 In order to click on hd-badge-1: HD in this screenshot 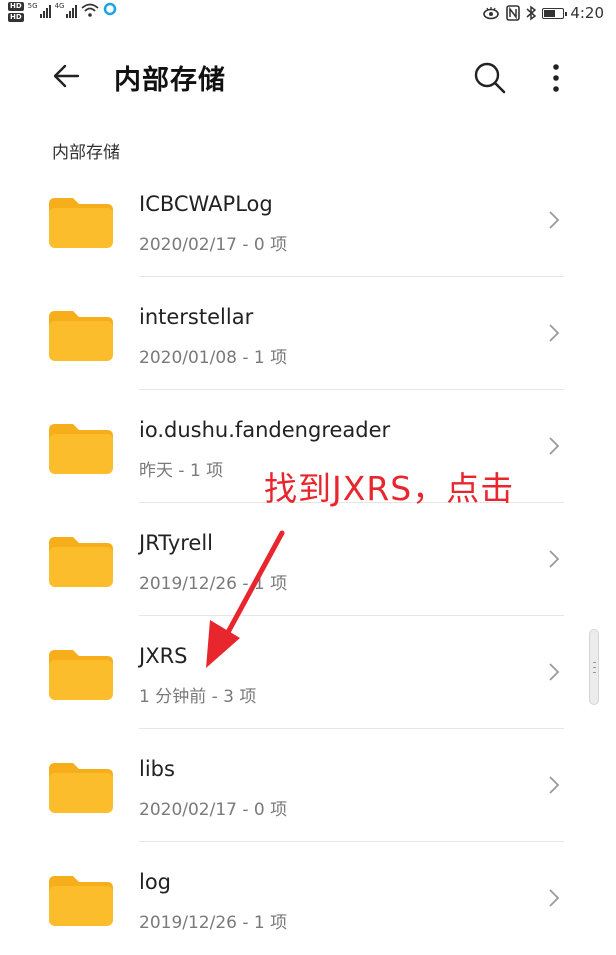, I will do `click(16, 6)`.